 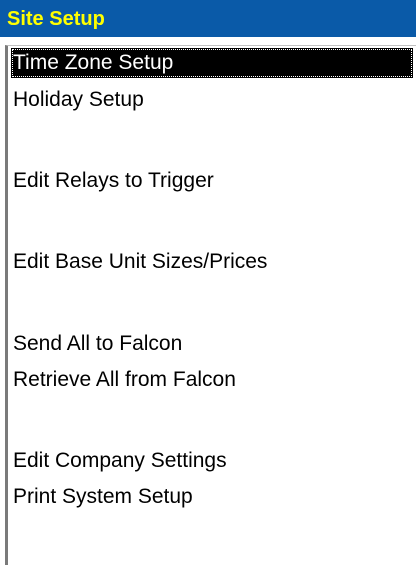 What do you see at coordinates (212, 100) in the screenshot?
I see `list-item-holiday-setup: Holiday Setup` at bounding box center [212, 100].